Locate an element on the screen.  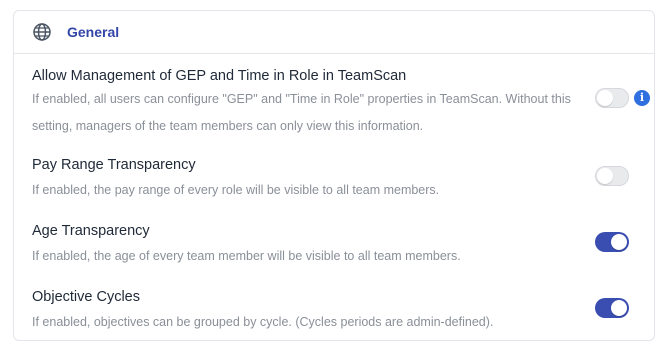
objective-cycles-toggle is located at coordinates (612, 308).